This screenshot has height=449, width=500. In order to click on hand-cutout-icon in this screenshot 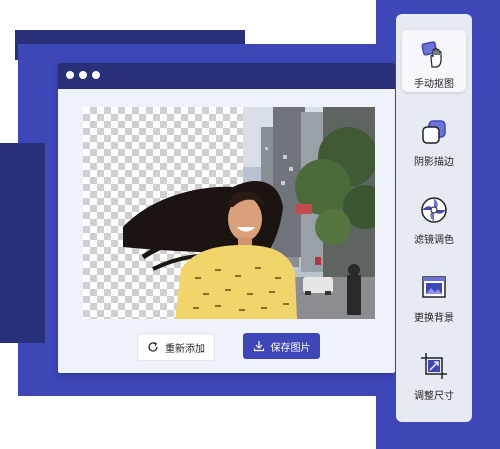, I will do `click(431, 54)`.